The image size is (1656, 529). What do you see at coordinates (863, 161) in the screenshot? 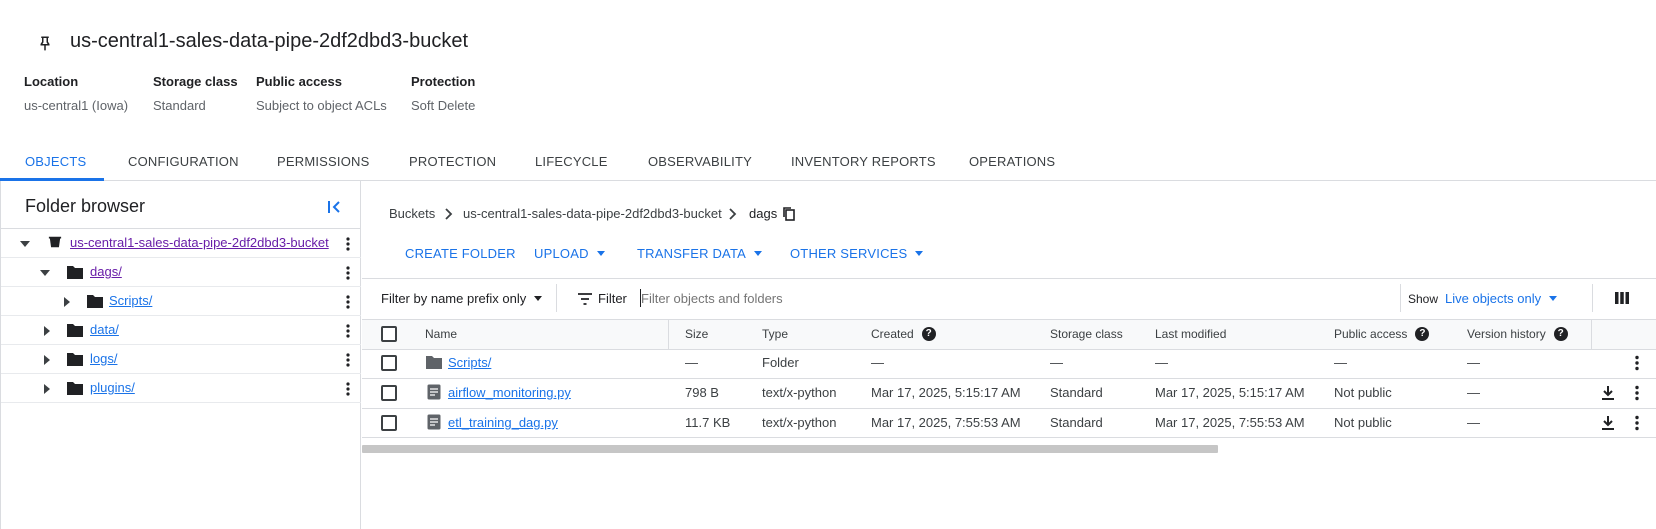
I see `tab-inventory-reports: INVENTORY REPORTS` at bounding box center [863, 161].